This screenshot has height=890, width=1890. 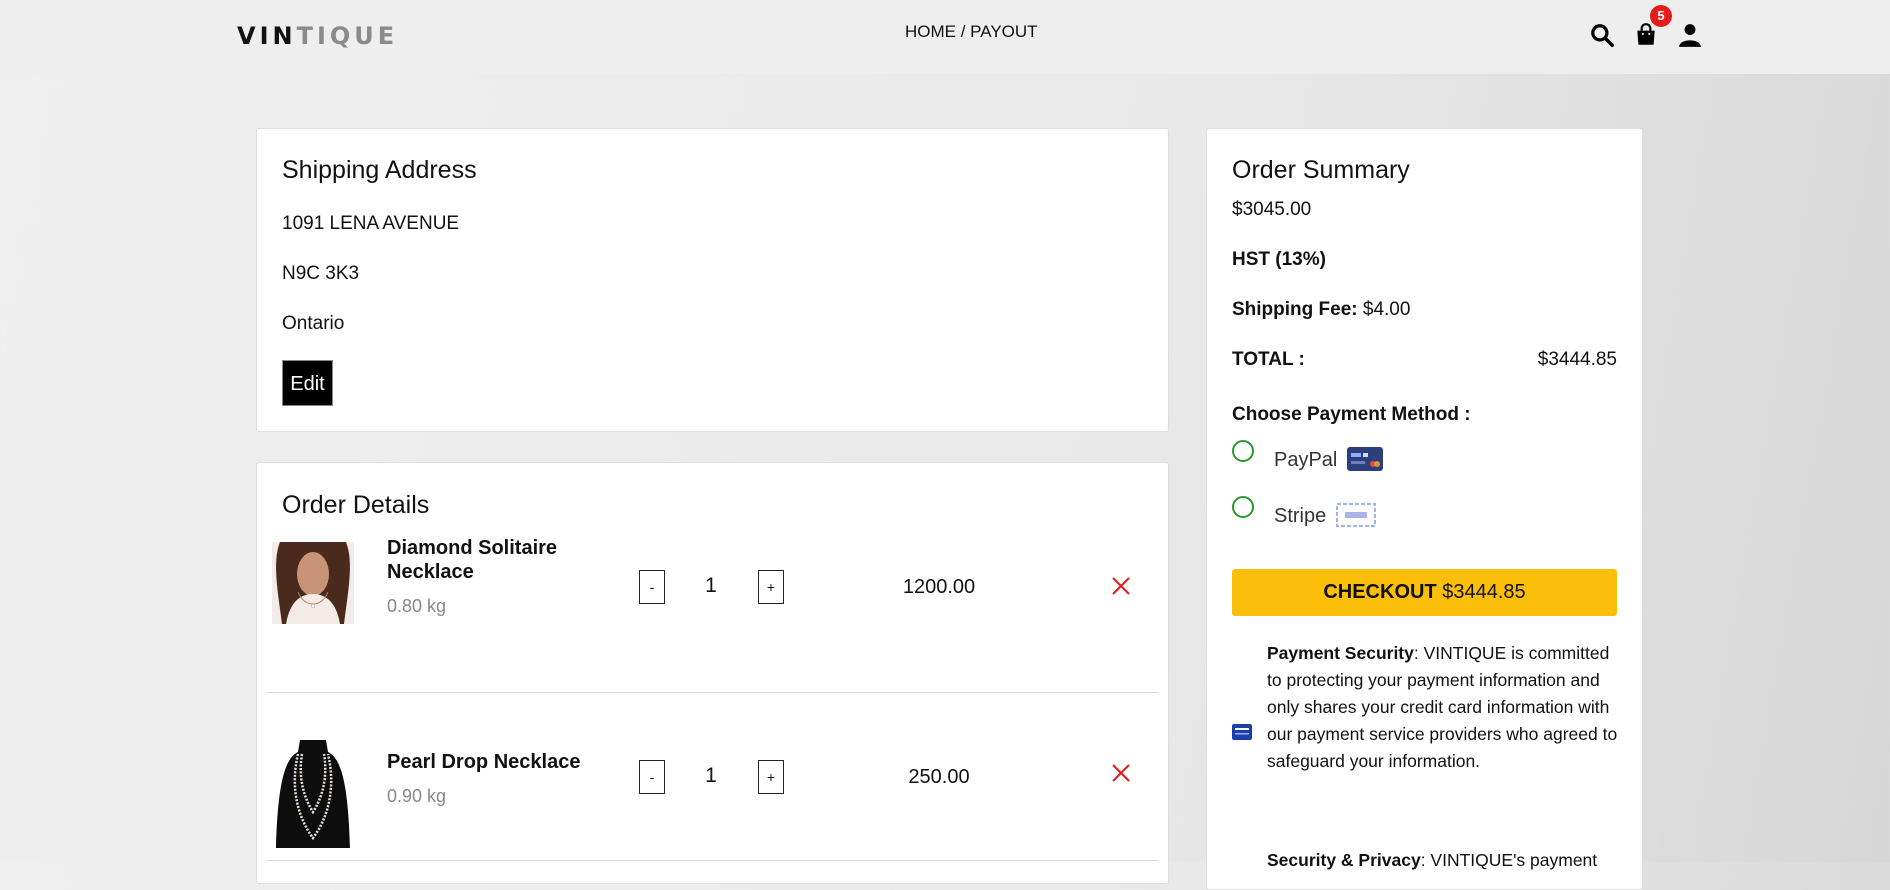 I want to click on subtotal-value: $3045.00, so click(x=1272, y=209).